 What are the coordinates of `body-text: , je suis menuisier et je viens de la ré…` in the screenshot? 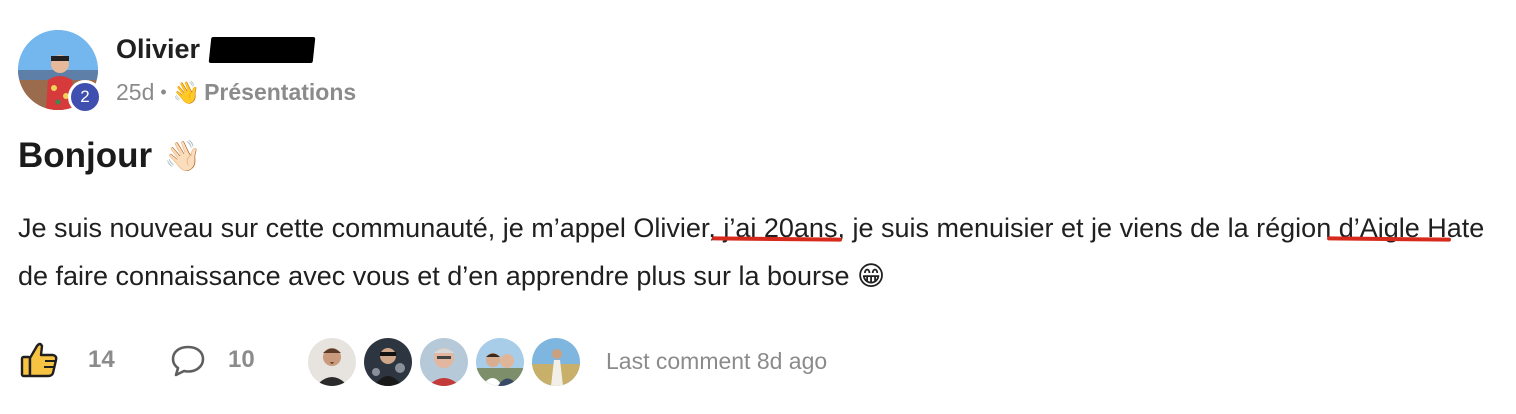 It's located at (1084, 228).